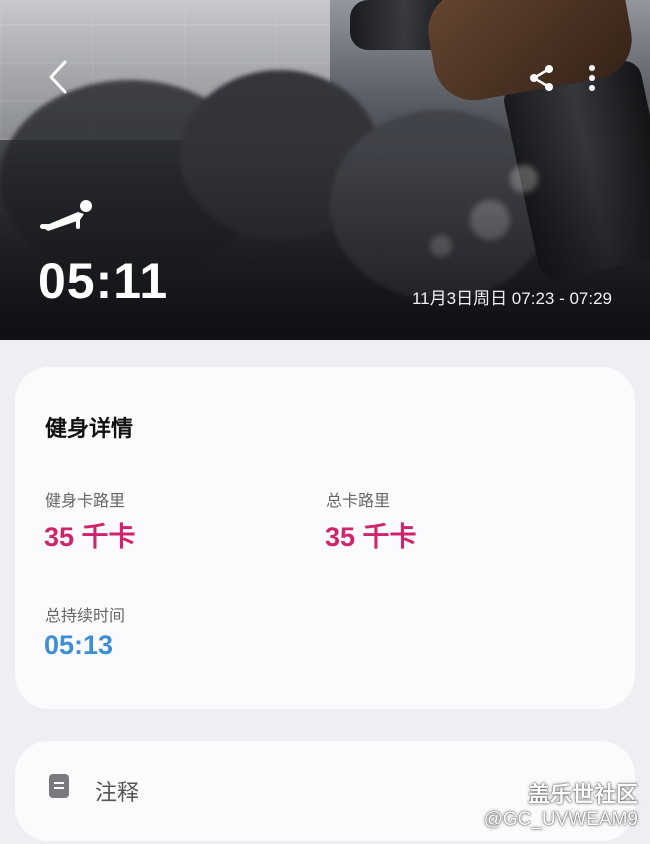  What do you see at coordinates (59, 786) in the screenshot?
I see `note-icon` at bounding box center [59, 786].